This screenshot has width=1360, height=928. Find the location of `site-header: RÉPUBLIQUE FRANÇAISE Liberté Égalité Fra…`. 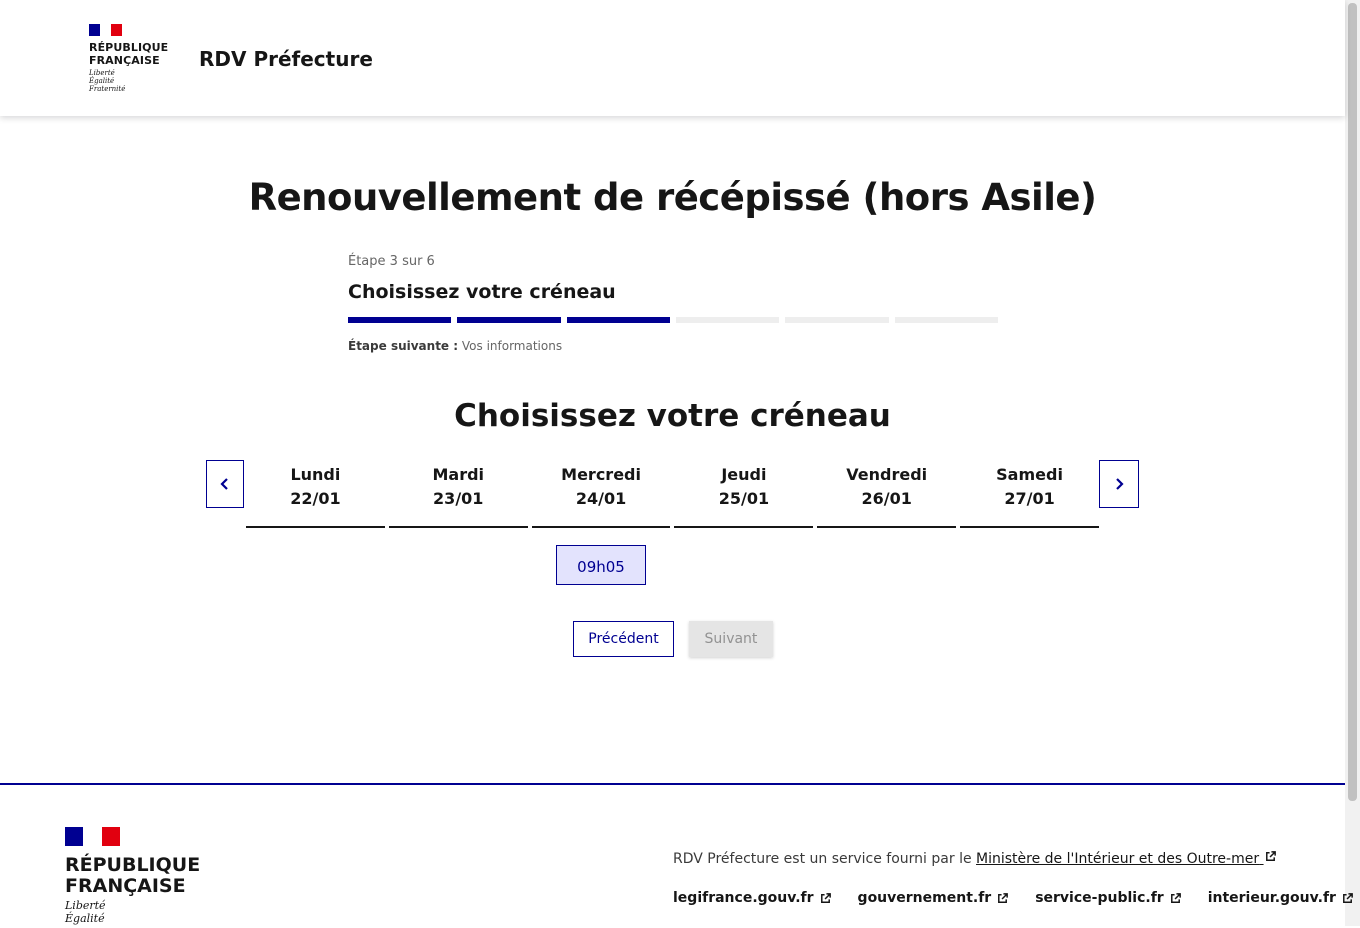

site-header: RÉPUBLIQUE FRANÇAISE Liberté Égalité Fra… is located at coordinates (672, 58).